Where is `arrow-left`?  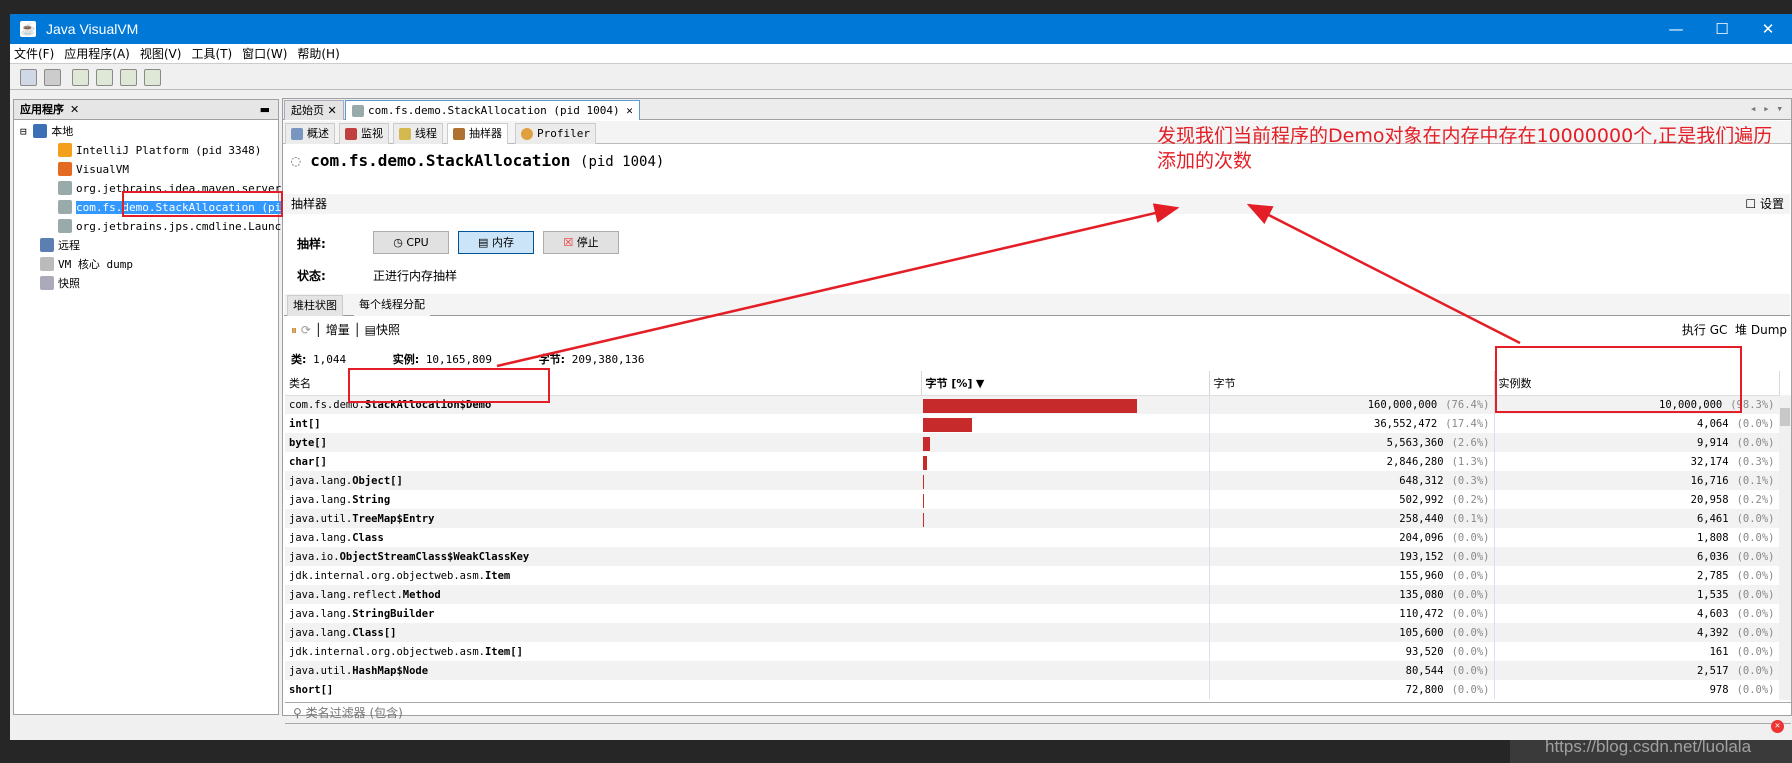
arrow-left is located at coordinates (838, 285).